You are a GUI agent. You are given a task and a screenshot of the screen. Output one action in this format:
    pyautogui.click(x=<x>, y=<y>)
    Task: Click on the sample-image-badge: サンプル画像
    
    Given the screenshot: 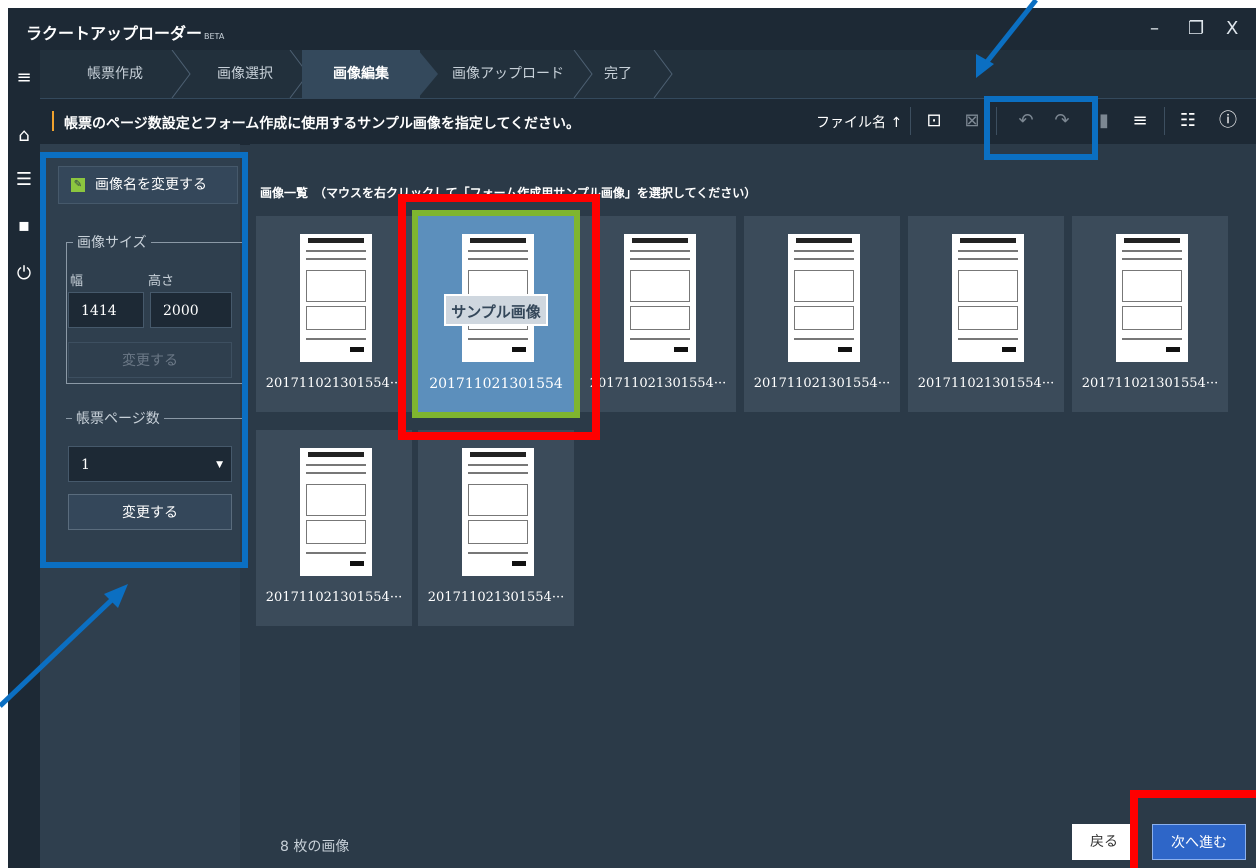 What is the action you would take?
    pyautogui.click(x=496, y=310)
    